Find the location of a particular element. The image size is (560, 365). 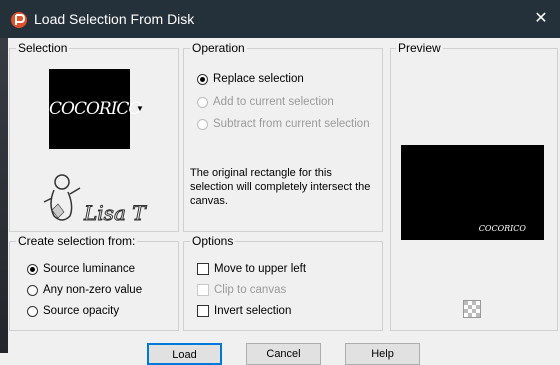

checkbox-label: Move to upper left is located at coordinates (260, 269).